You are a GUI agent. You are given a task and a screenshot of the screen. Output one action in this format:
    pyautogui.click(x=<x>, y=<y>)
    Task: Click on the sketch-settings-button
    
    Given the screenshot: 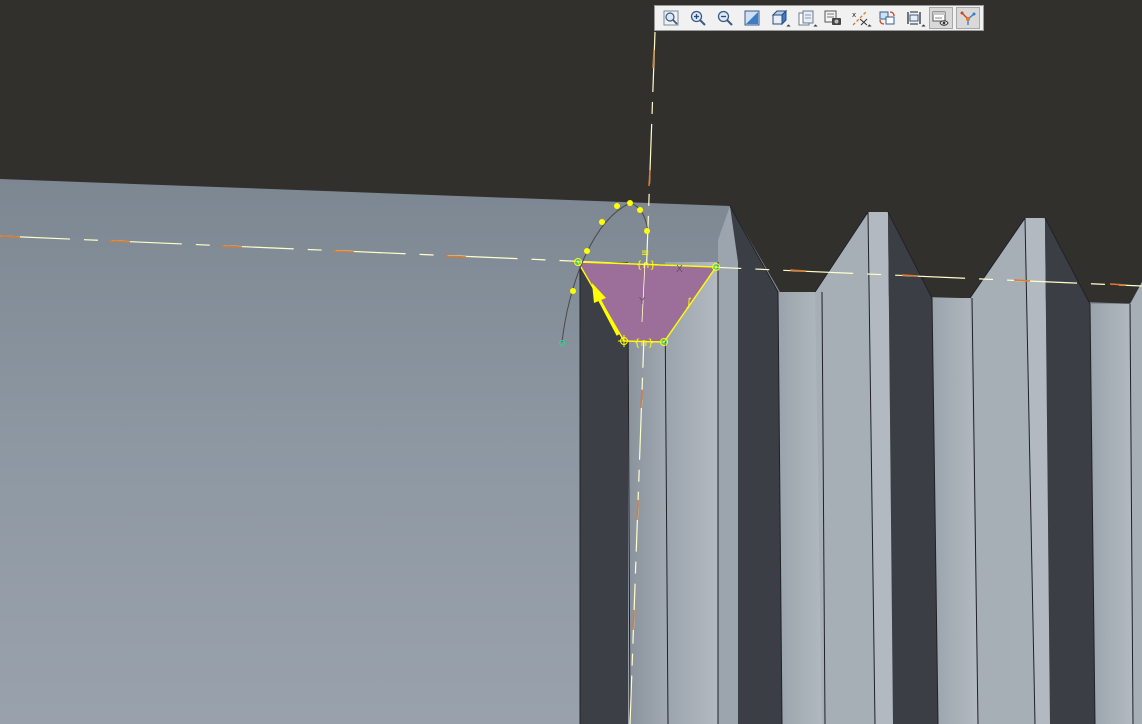 What is the action you would take?
    pyautogui.click(x=914, y=18)
    